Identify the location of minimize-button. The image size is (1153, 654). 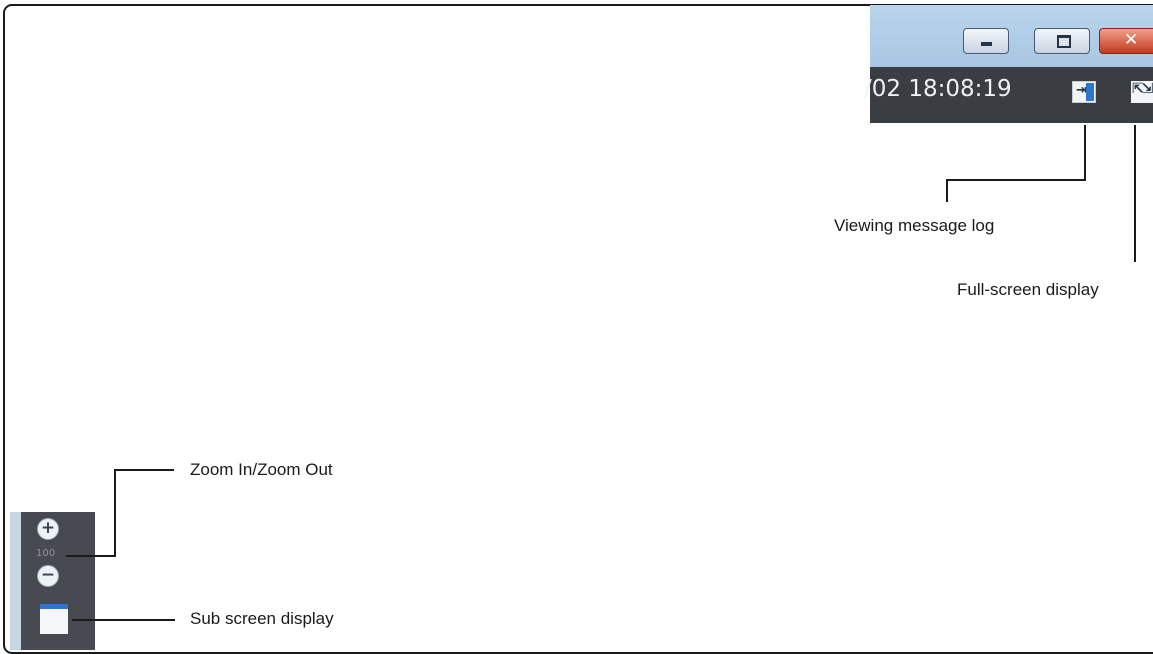
(986, 41).